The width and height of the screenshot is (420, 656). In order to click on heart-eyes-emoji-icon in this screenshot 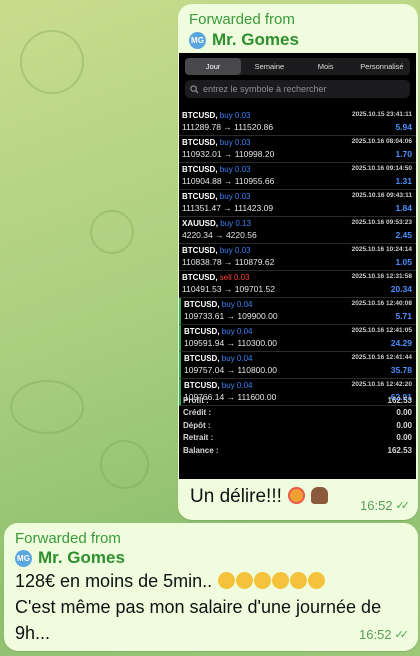, I will do `click(297, 495)`.